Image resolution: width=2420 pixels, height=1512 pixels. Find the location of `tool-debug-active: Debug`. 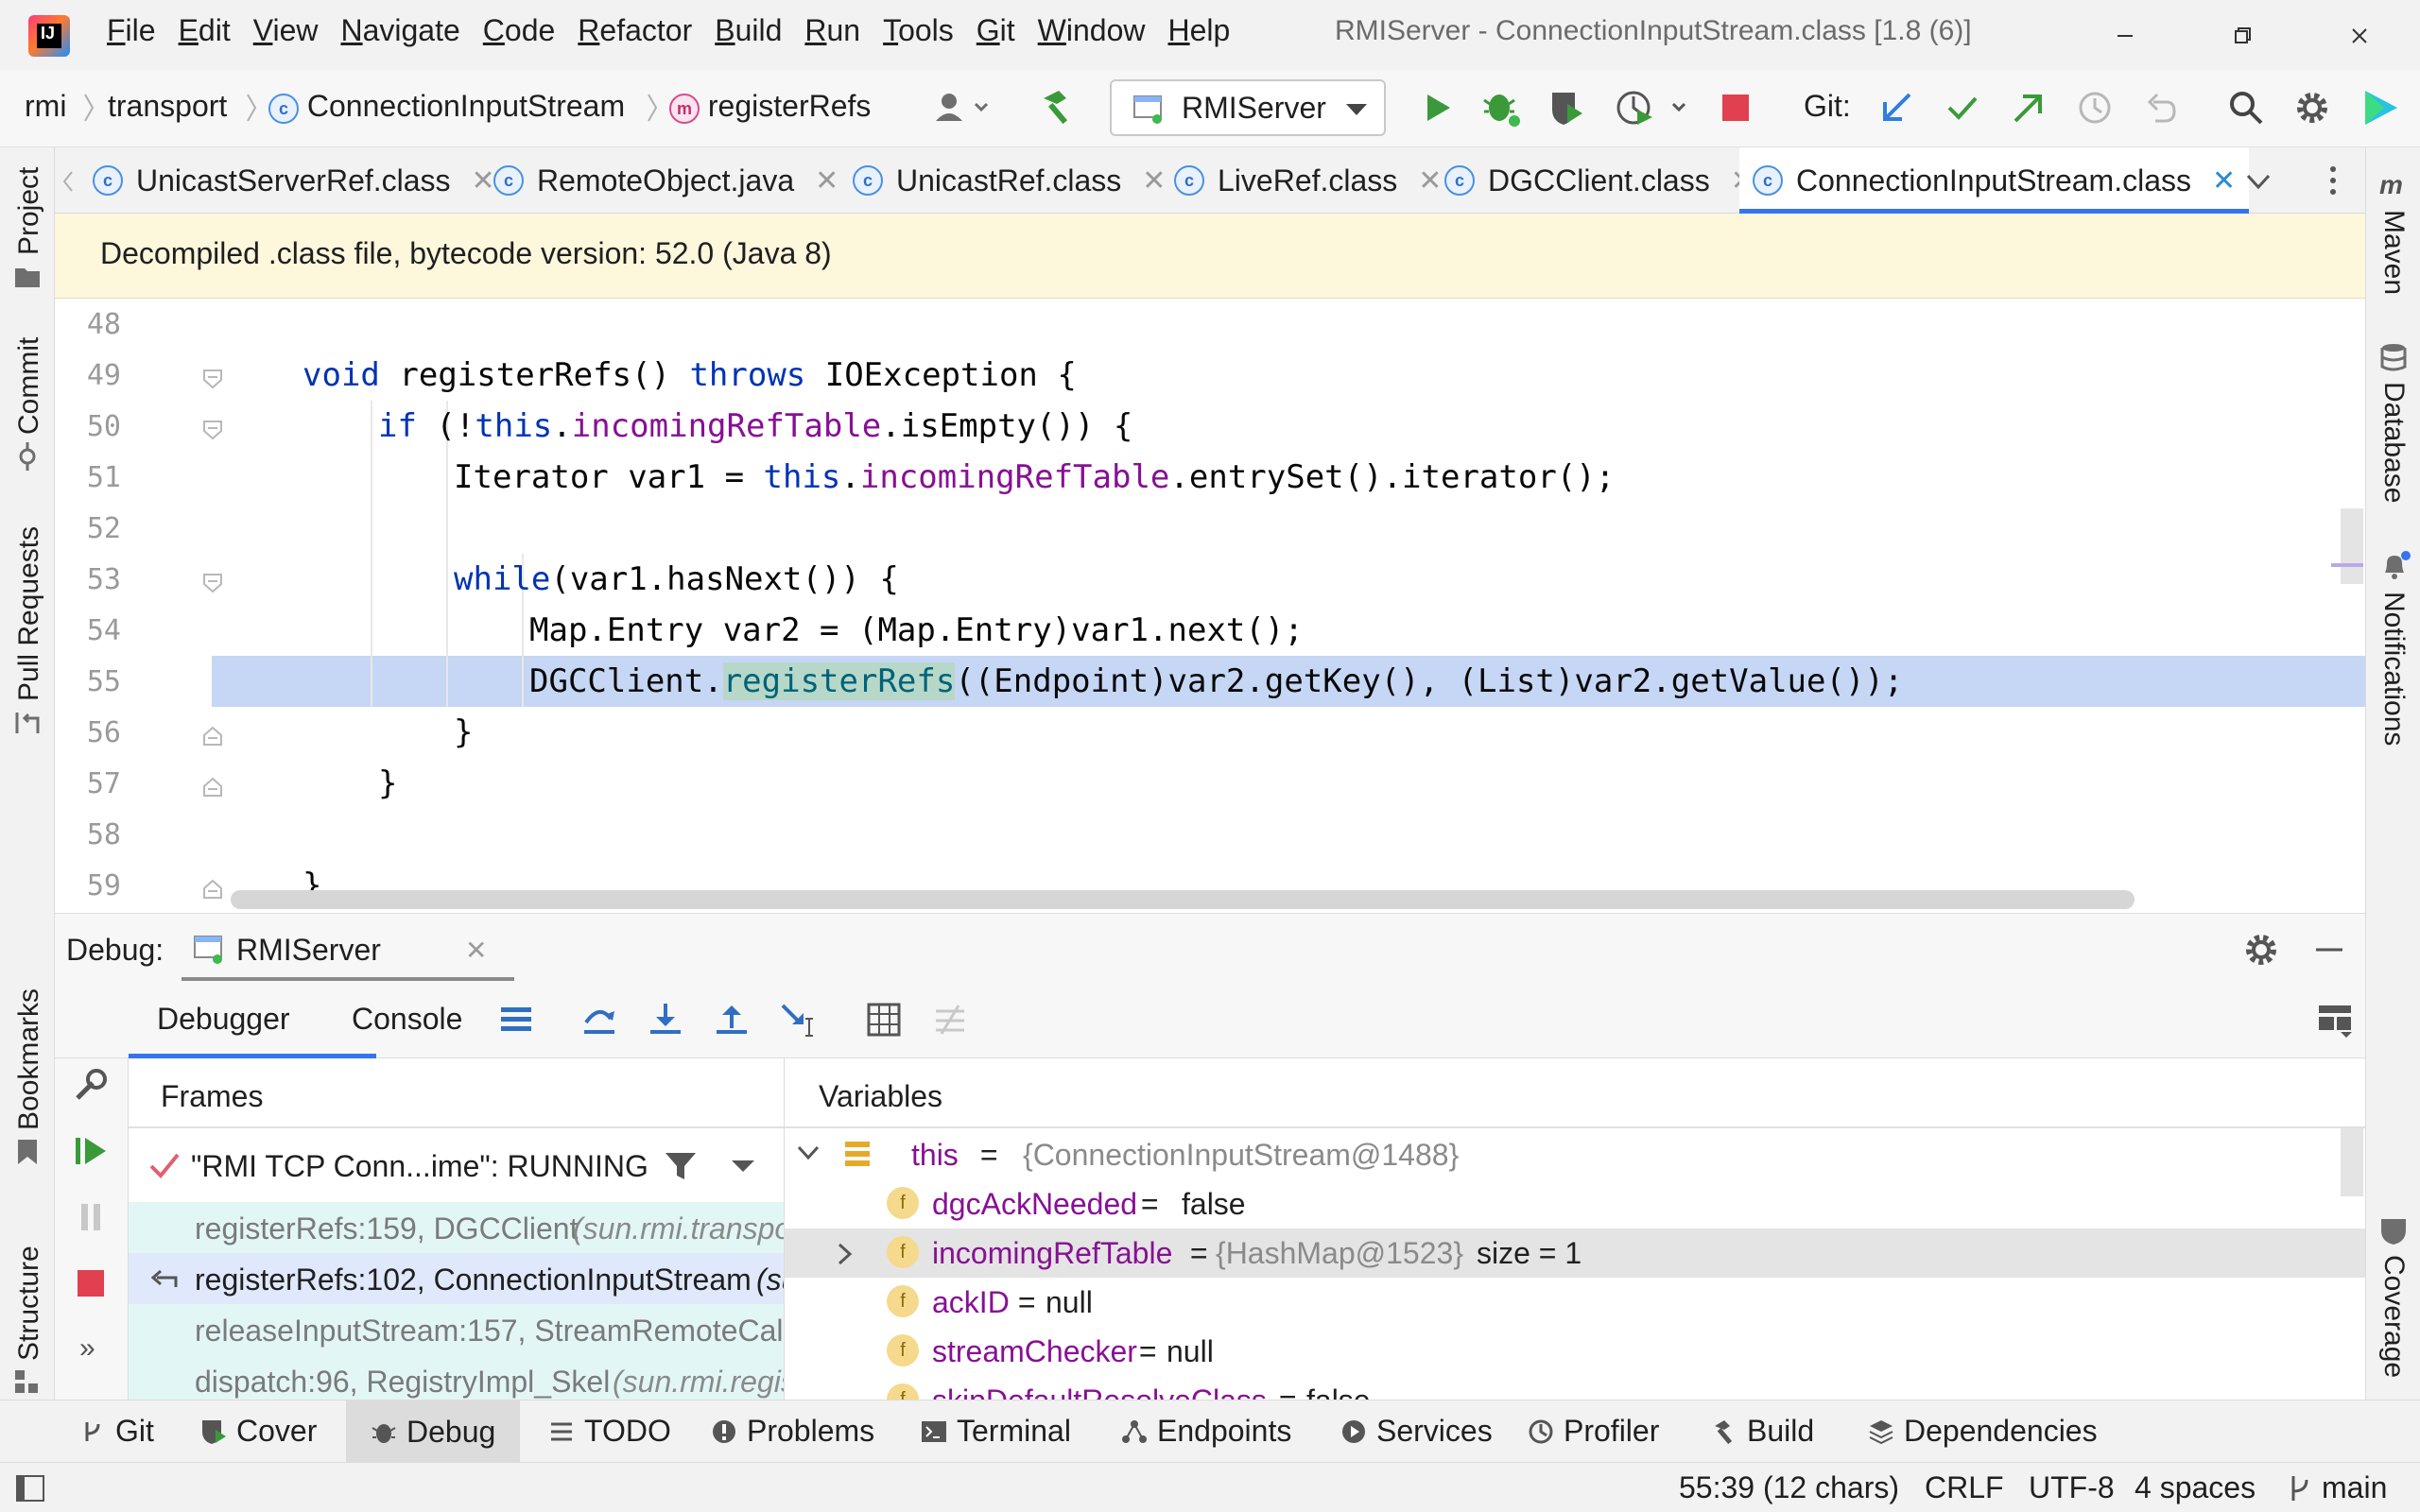

tool-debug-active: Debug is located at coordinates (433, 1431).